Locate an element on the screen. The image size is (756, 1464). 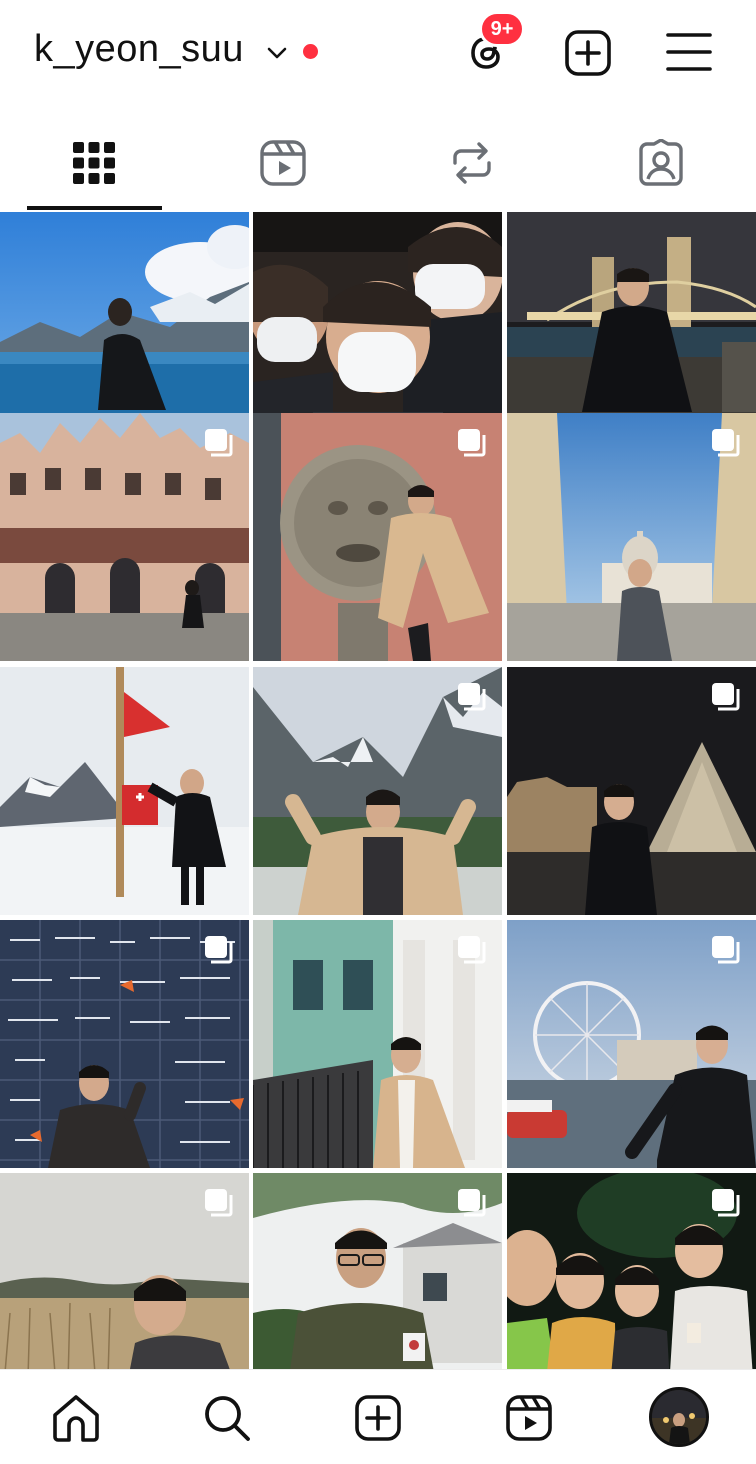
nav-reels is located at coordinates (529, 1418).